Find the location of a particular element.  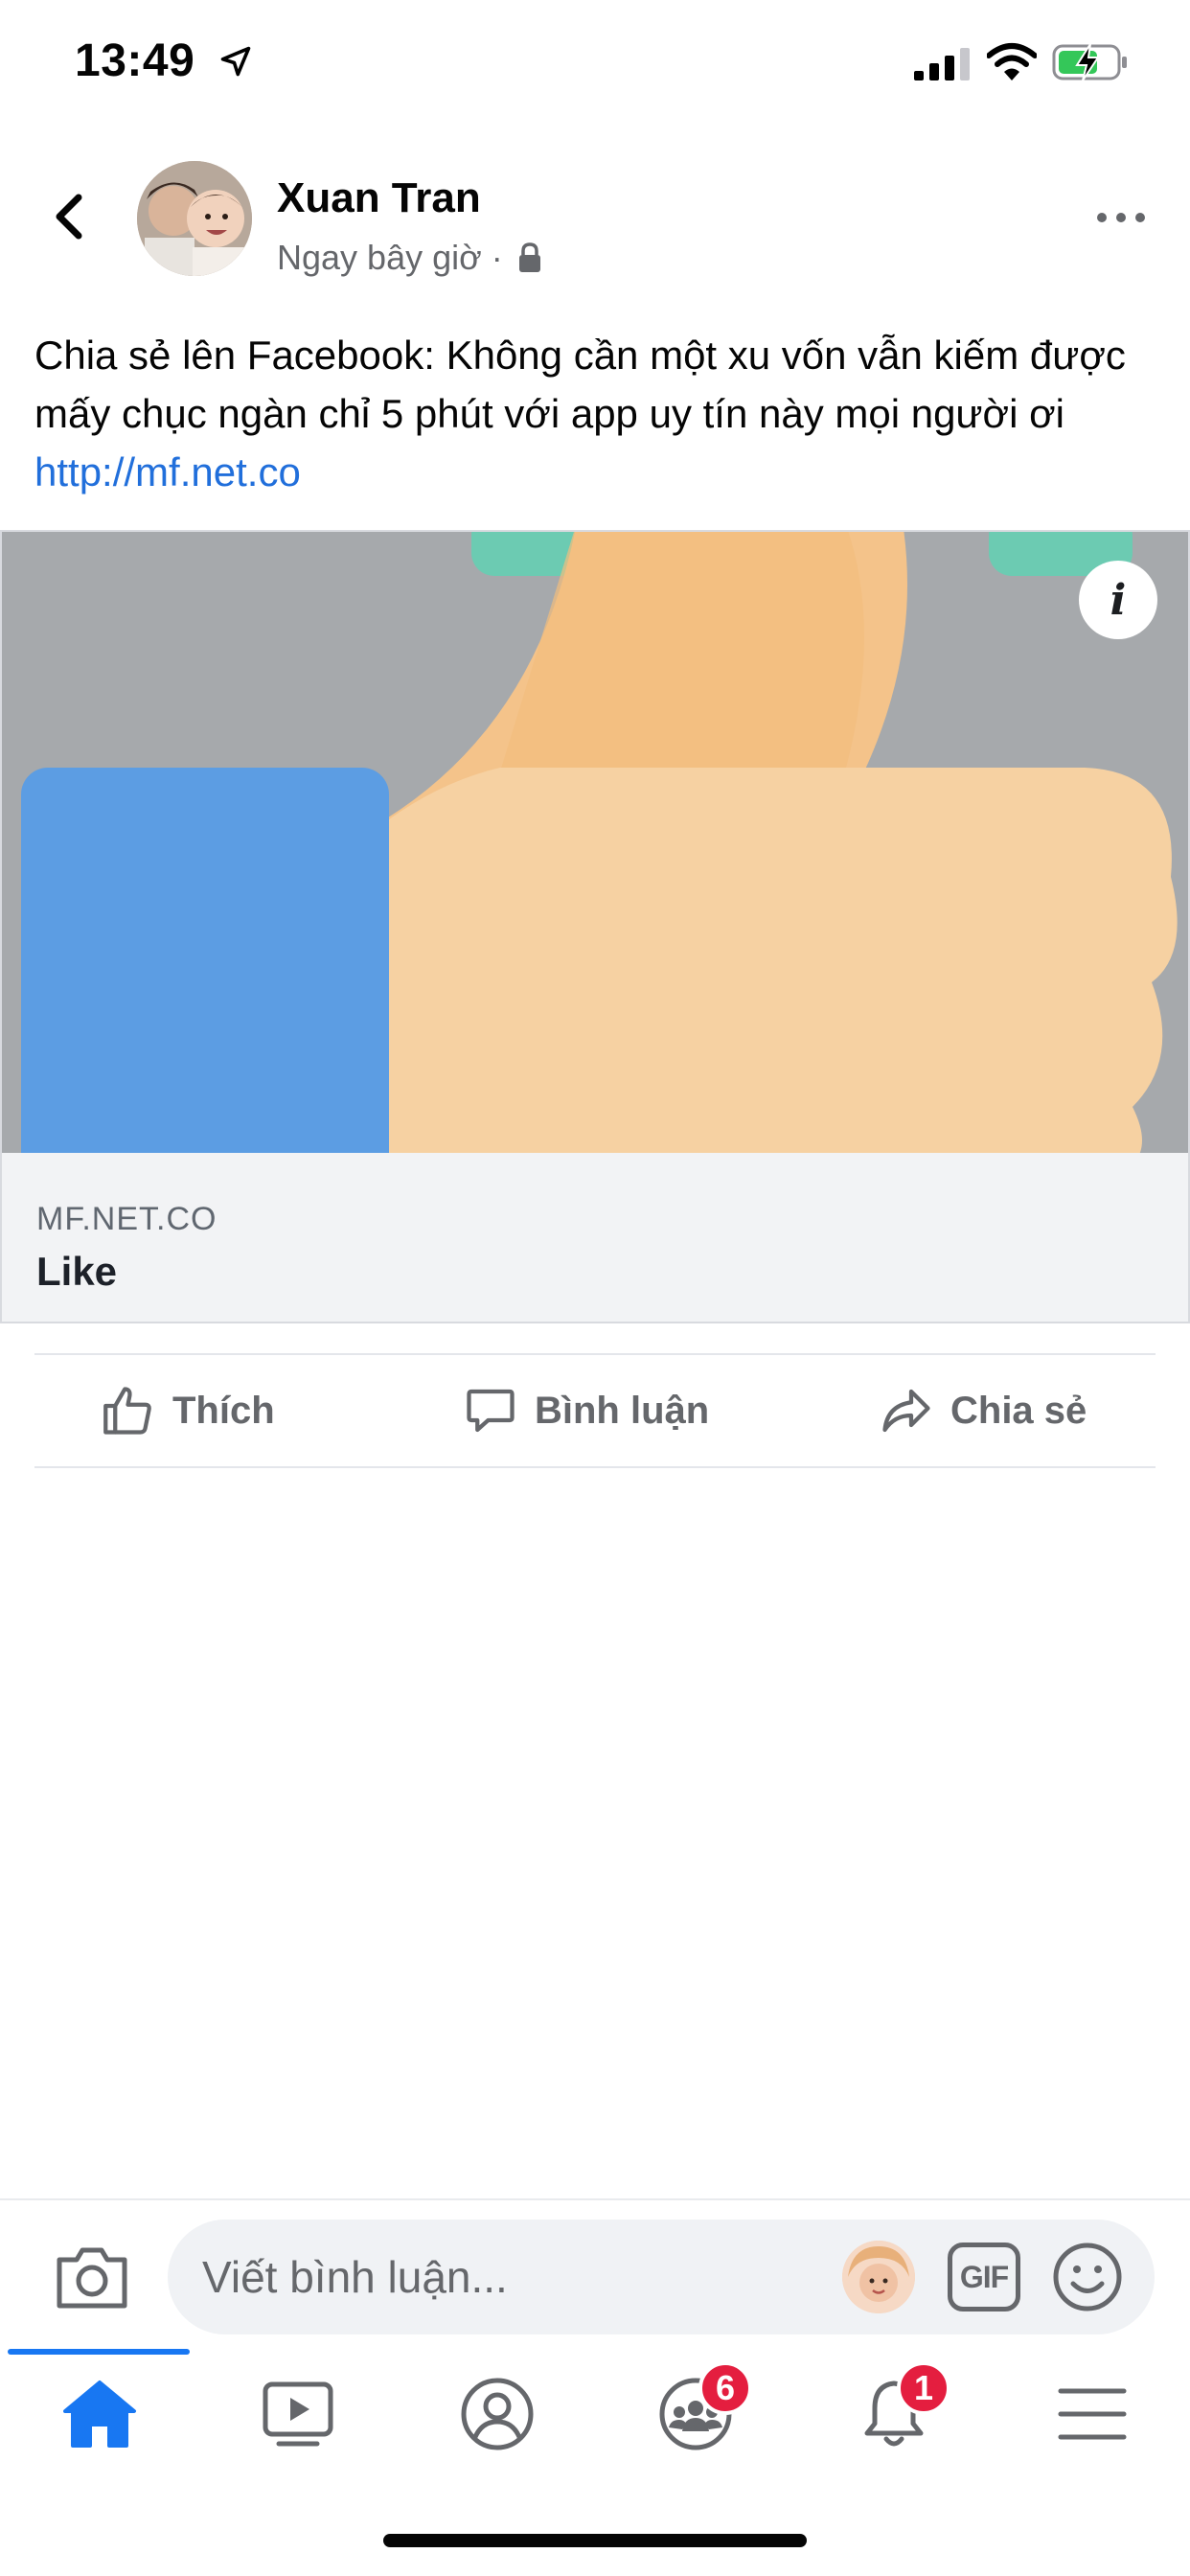

like-button: Thích is located at coordinates (187, 1410).